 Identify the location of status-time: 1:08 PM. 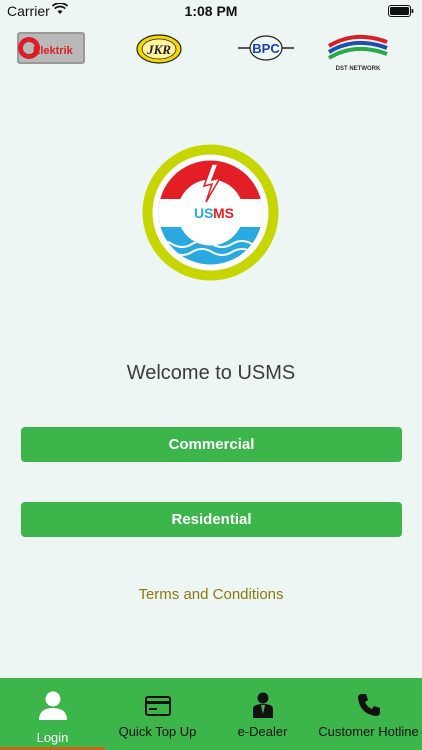
(211, 11).